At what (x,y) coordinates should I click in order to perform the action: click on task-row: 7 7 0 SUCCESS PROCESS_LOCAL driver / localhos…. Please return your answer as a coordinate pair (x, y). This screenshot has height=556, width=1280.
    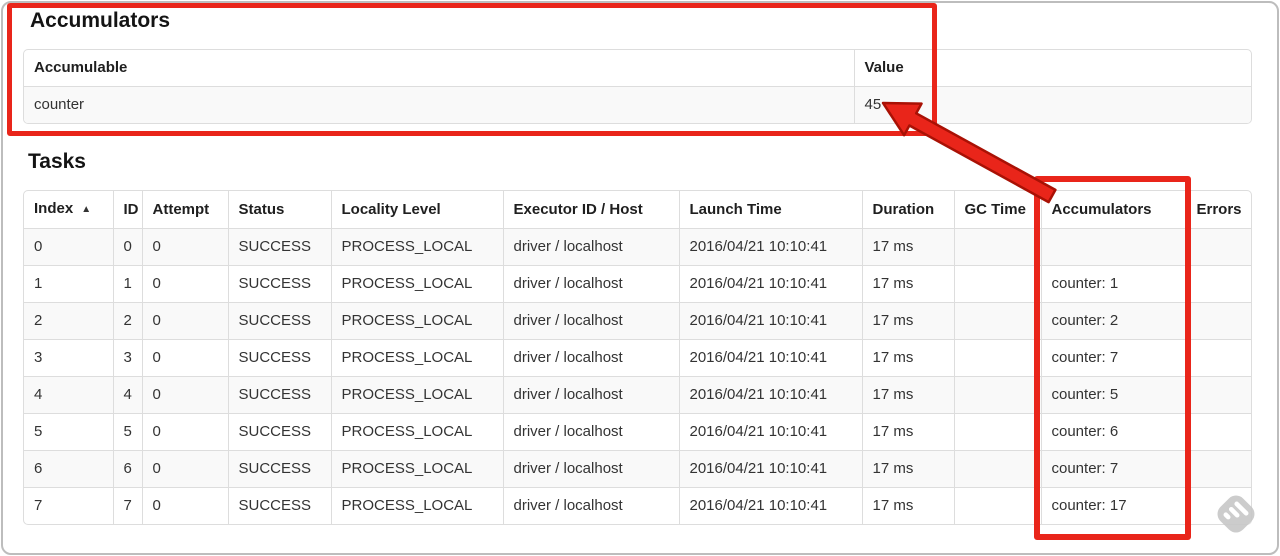
    Looking at the image, I should click on (637, 505).